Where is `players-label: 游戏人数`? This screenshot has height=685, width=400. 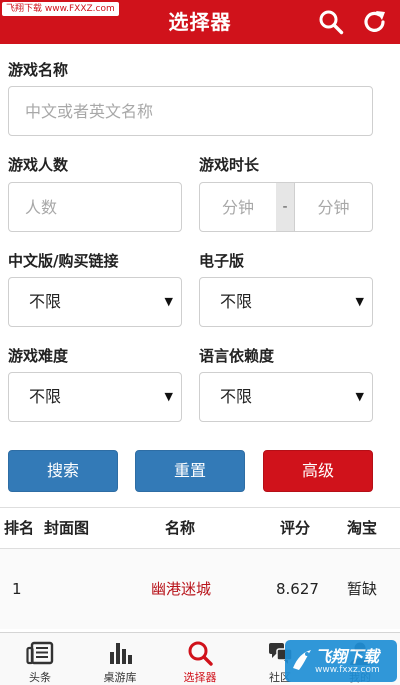 players-label: 游戏人数 is located at coordinates (38, 165).